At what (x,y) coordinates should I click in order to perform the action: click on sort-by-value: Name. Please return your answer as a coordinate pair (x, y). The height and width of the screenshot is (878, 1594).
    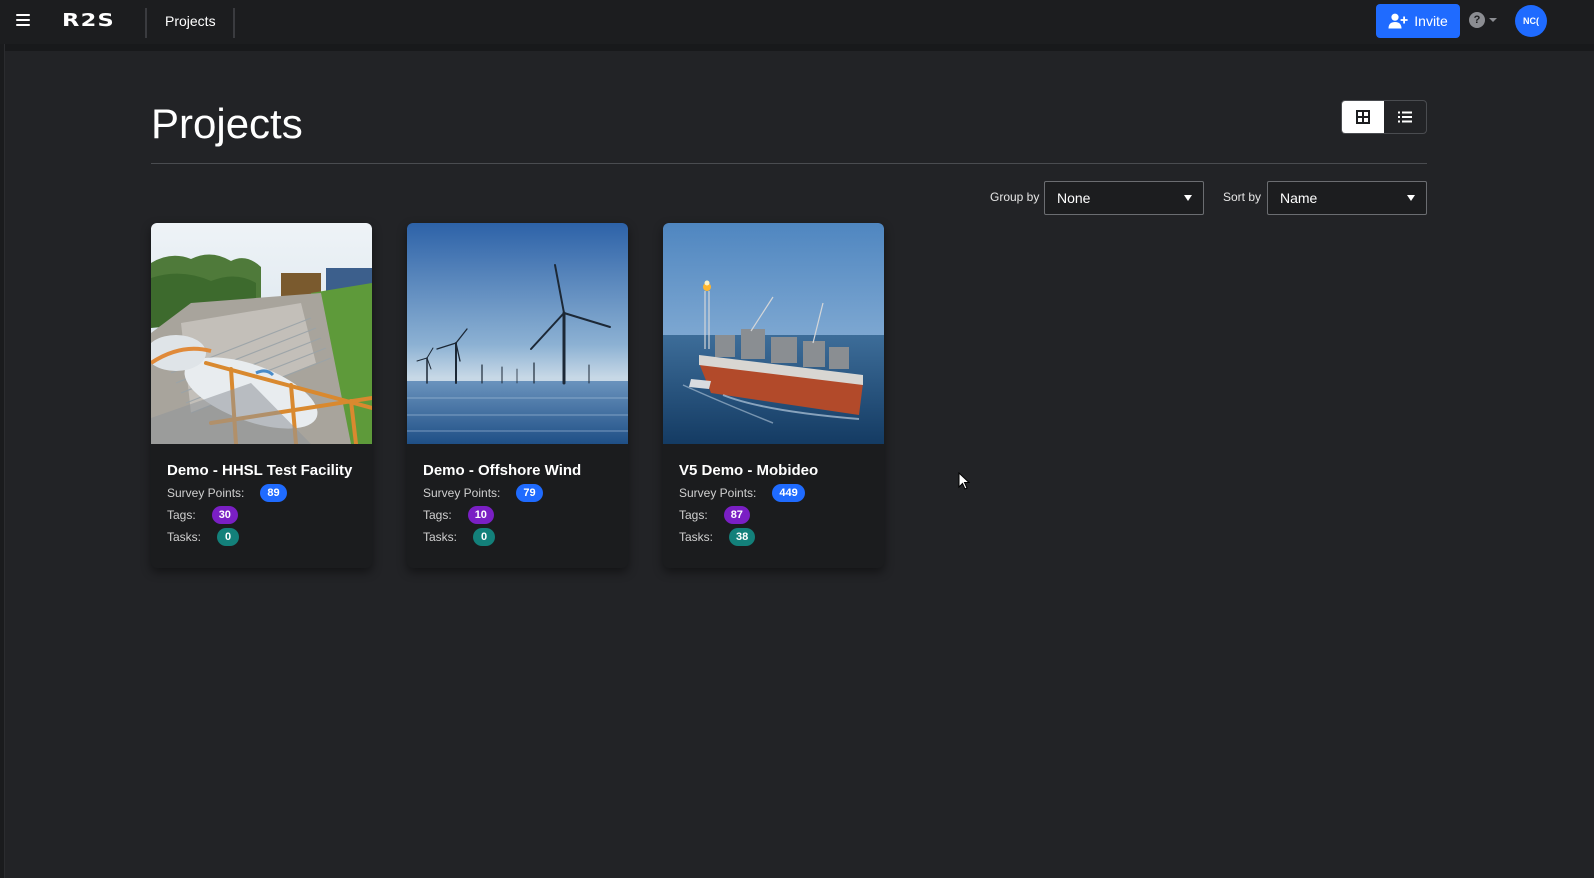
    Looking at the image, I should click on (1299, 198).